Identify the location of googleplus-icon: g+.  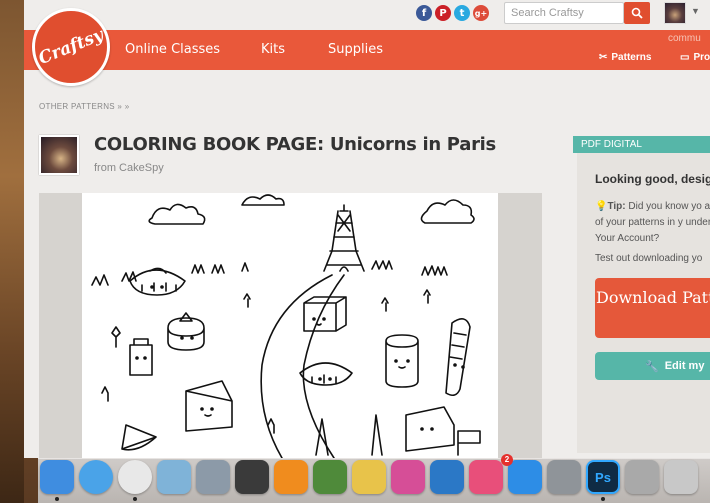
(481, 13).